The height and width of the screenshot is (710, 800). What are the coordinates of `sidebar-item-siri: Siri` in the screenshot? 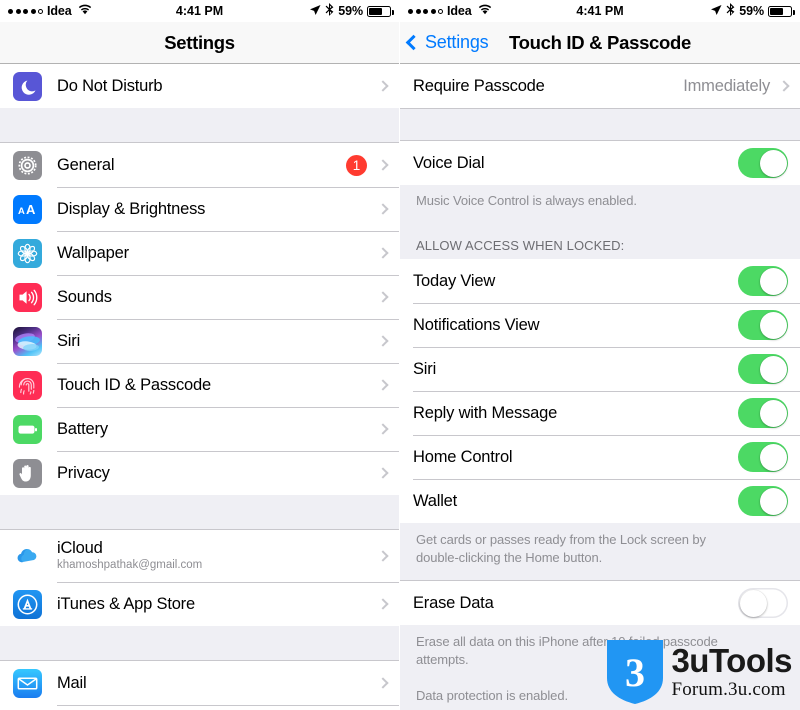 It's located at (199, 341).